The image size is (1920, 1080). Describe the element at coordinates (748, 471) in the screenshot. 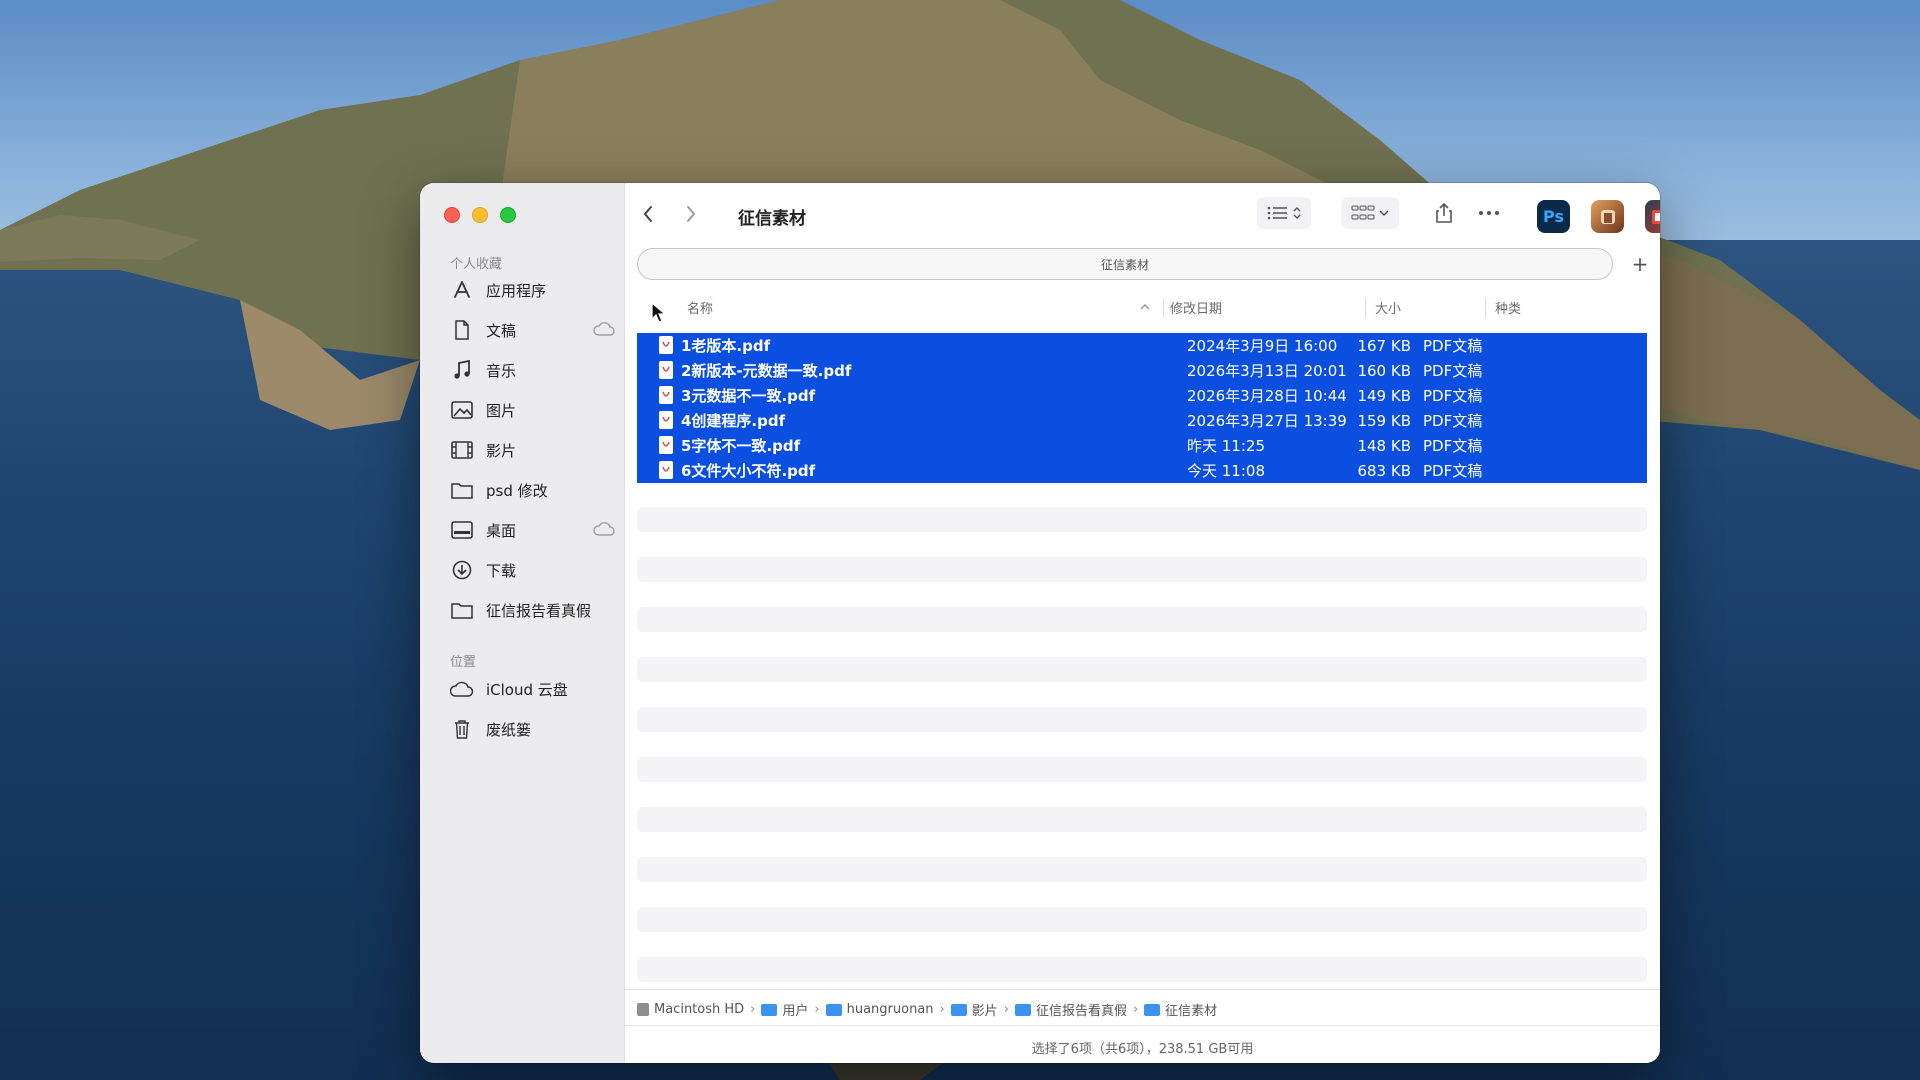

I see `file-name: 6文件大小不符.pdf` at that location.